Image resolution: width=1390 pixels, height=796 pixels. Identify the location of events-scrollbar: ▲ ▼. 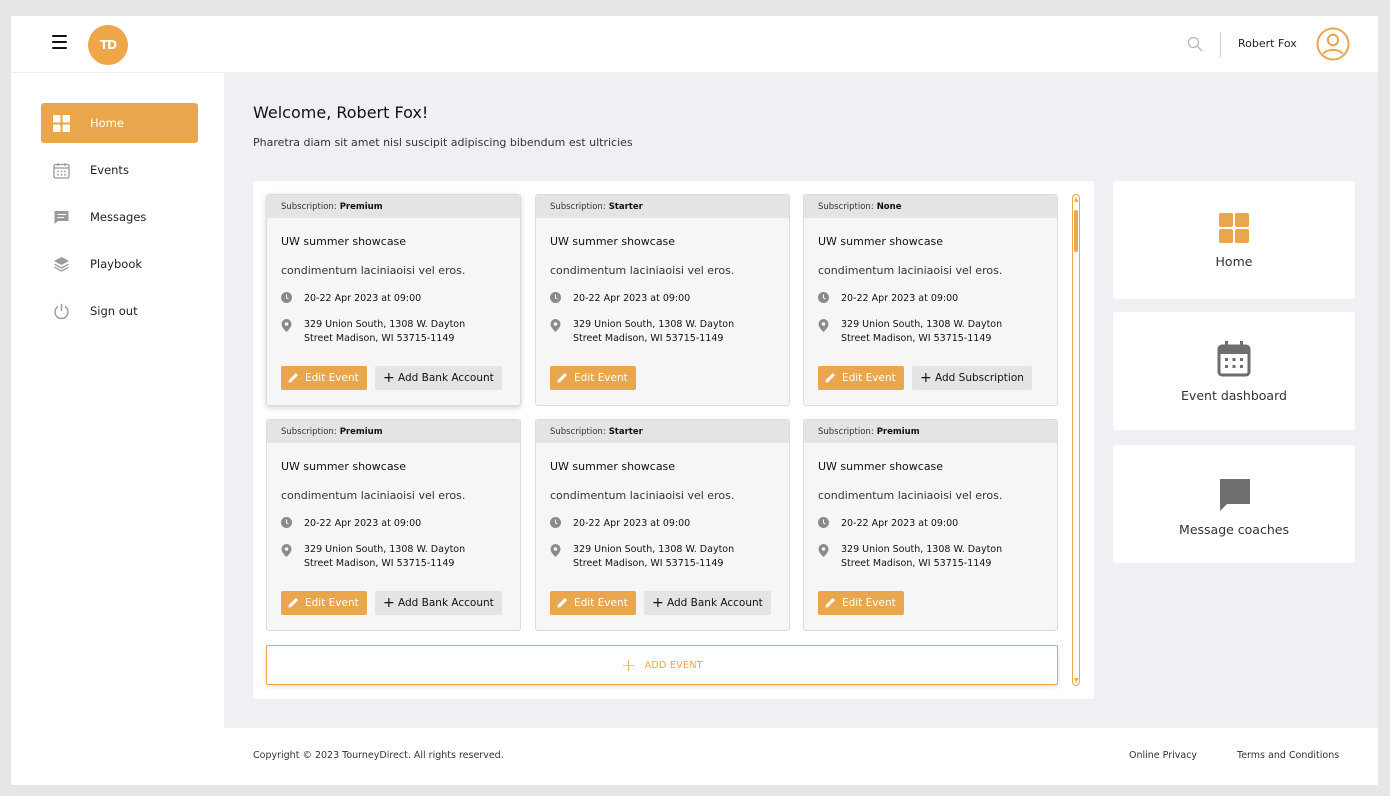
(1076, 440).